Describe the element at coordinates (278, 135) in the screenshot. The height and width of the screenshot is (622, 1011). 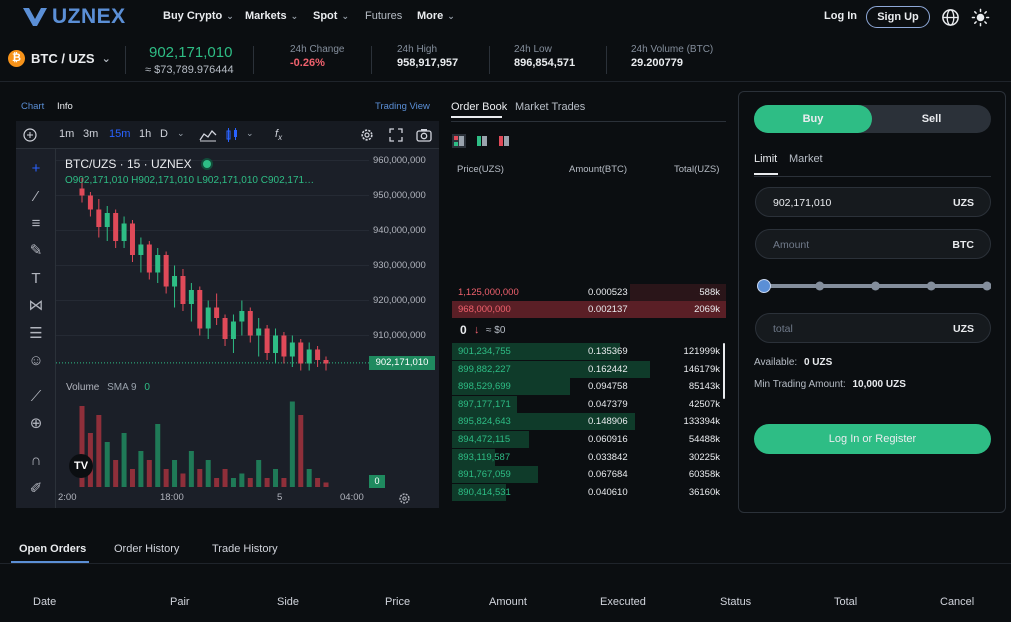
I see `indicators-fx-icon: fx` at that location.